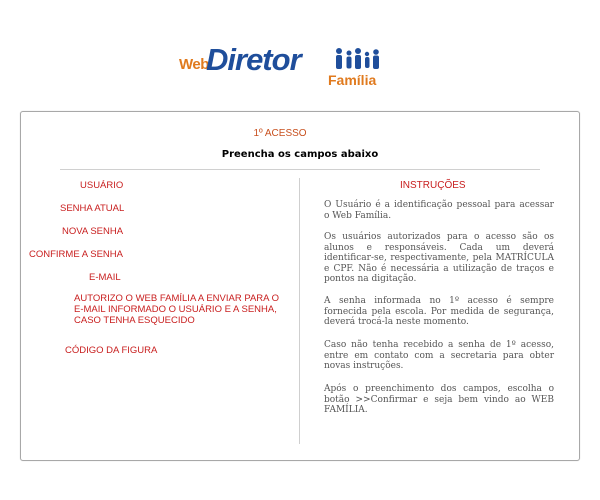  I want to click on confirme-senha-label: CONFIRME A SENHA, so click(76, 254).